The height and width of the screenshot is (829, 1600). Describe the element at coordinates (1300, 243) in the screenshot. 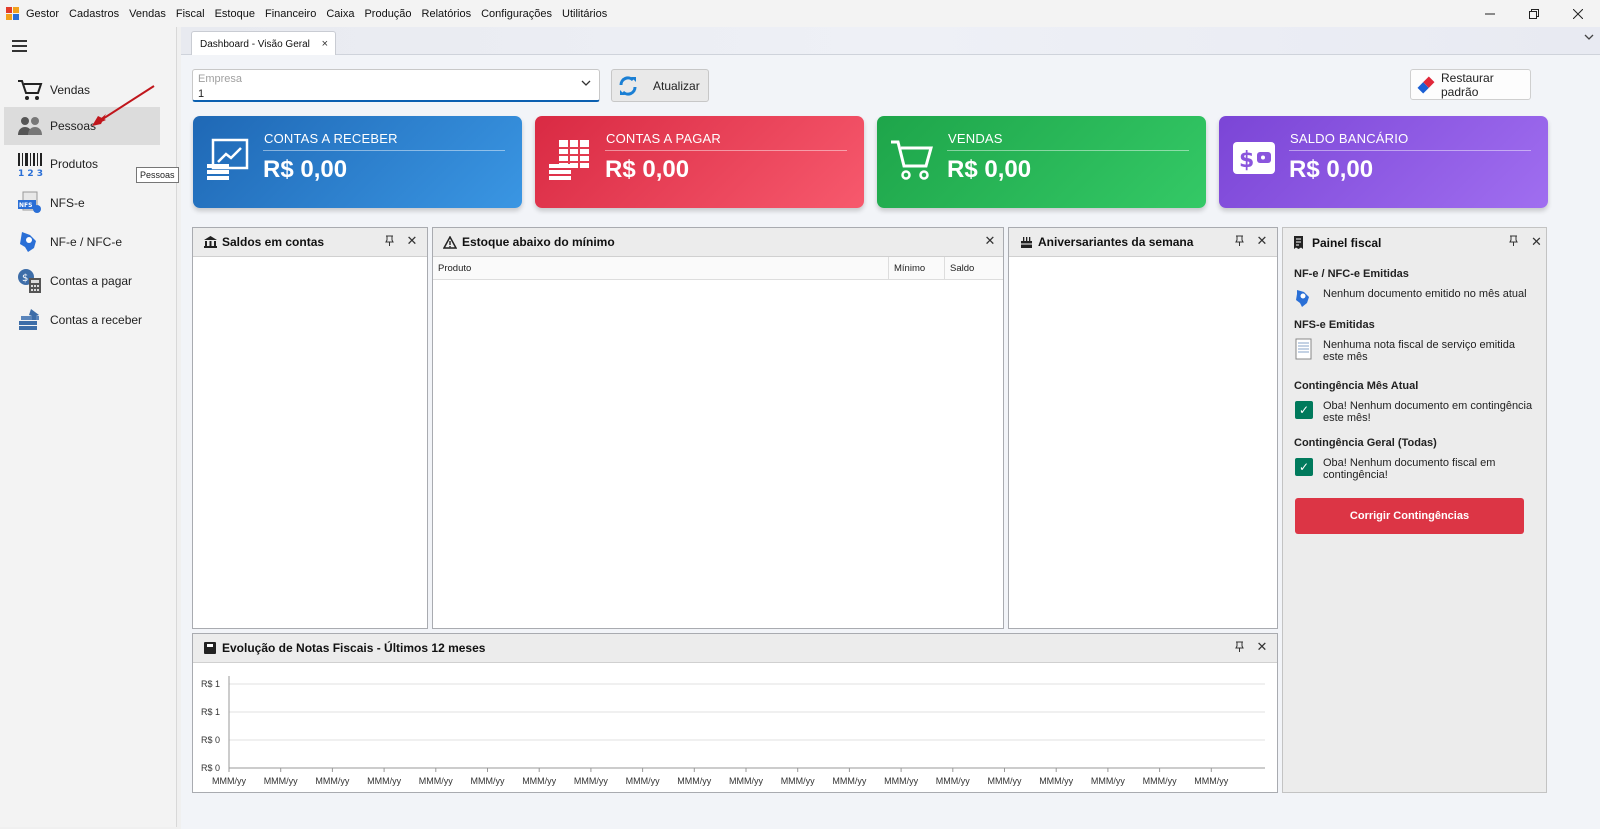

I see `receipt-icon` at that location.